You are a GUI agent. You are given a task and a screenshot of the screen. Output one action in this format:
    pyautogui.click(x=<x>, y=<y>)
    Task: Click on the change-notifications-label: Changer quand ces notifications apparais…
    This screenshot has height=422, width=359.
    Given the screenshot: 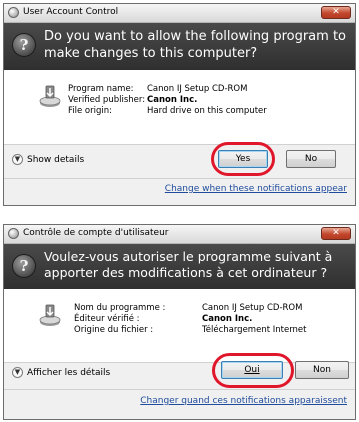 What is the action you would take?
    pyautogui.click(x=243, y=401)
    